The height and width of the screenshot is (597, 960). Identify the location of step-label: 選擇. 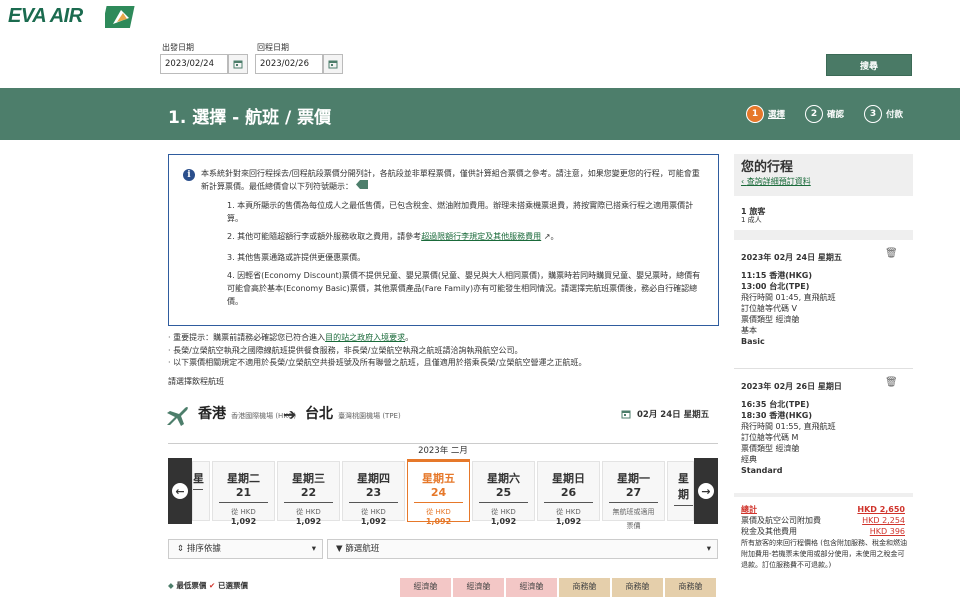
(777, 115).